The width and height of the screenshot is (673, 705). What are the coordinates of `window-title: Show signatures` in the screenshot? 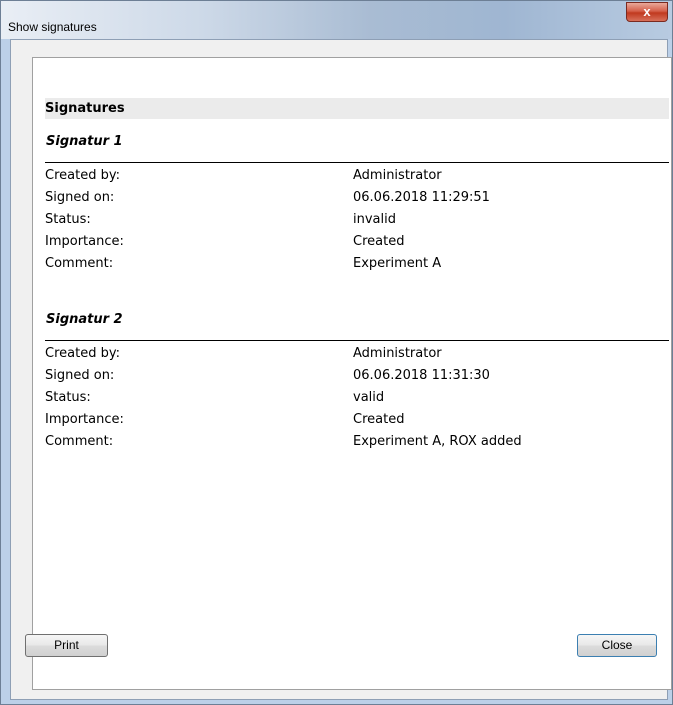 It's located at (52, 27).